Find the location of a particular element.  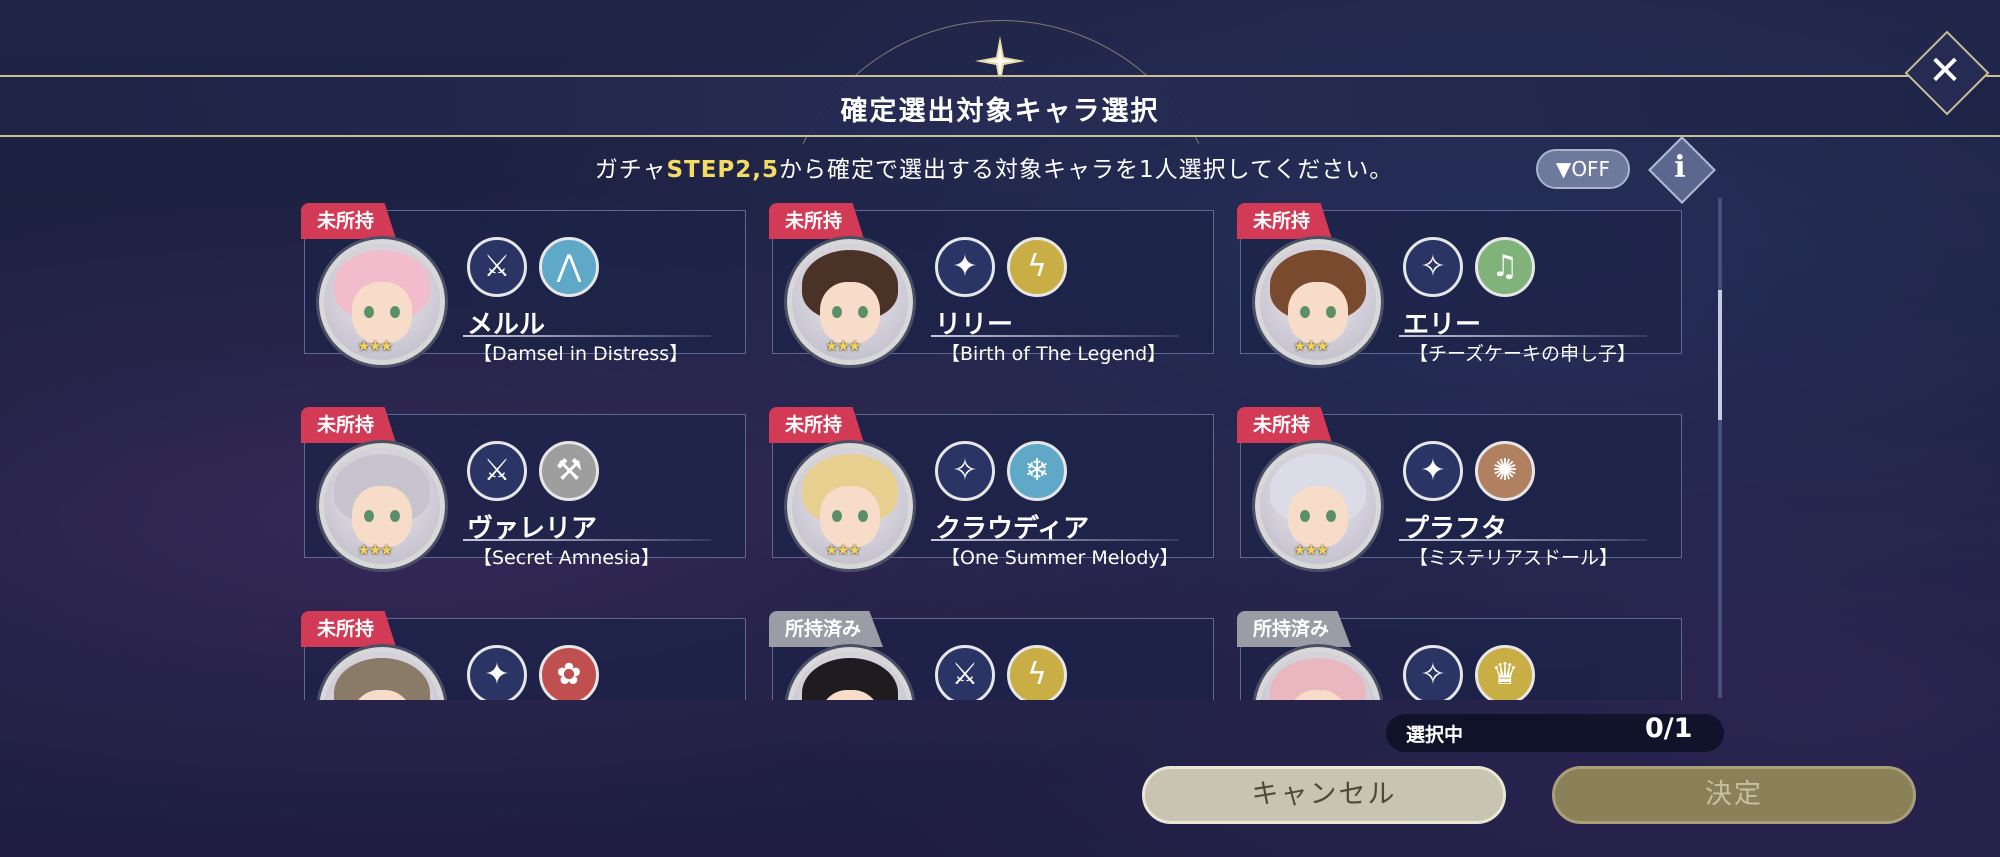

character-title: 【ミステリアスドール】 is located at coordinates (1514, 558).